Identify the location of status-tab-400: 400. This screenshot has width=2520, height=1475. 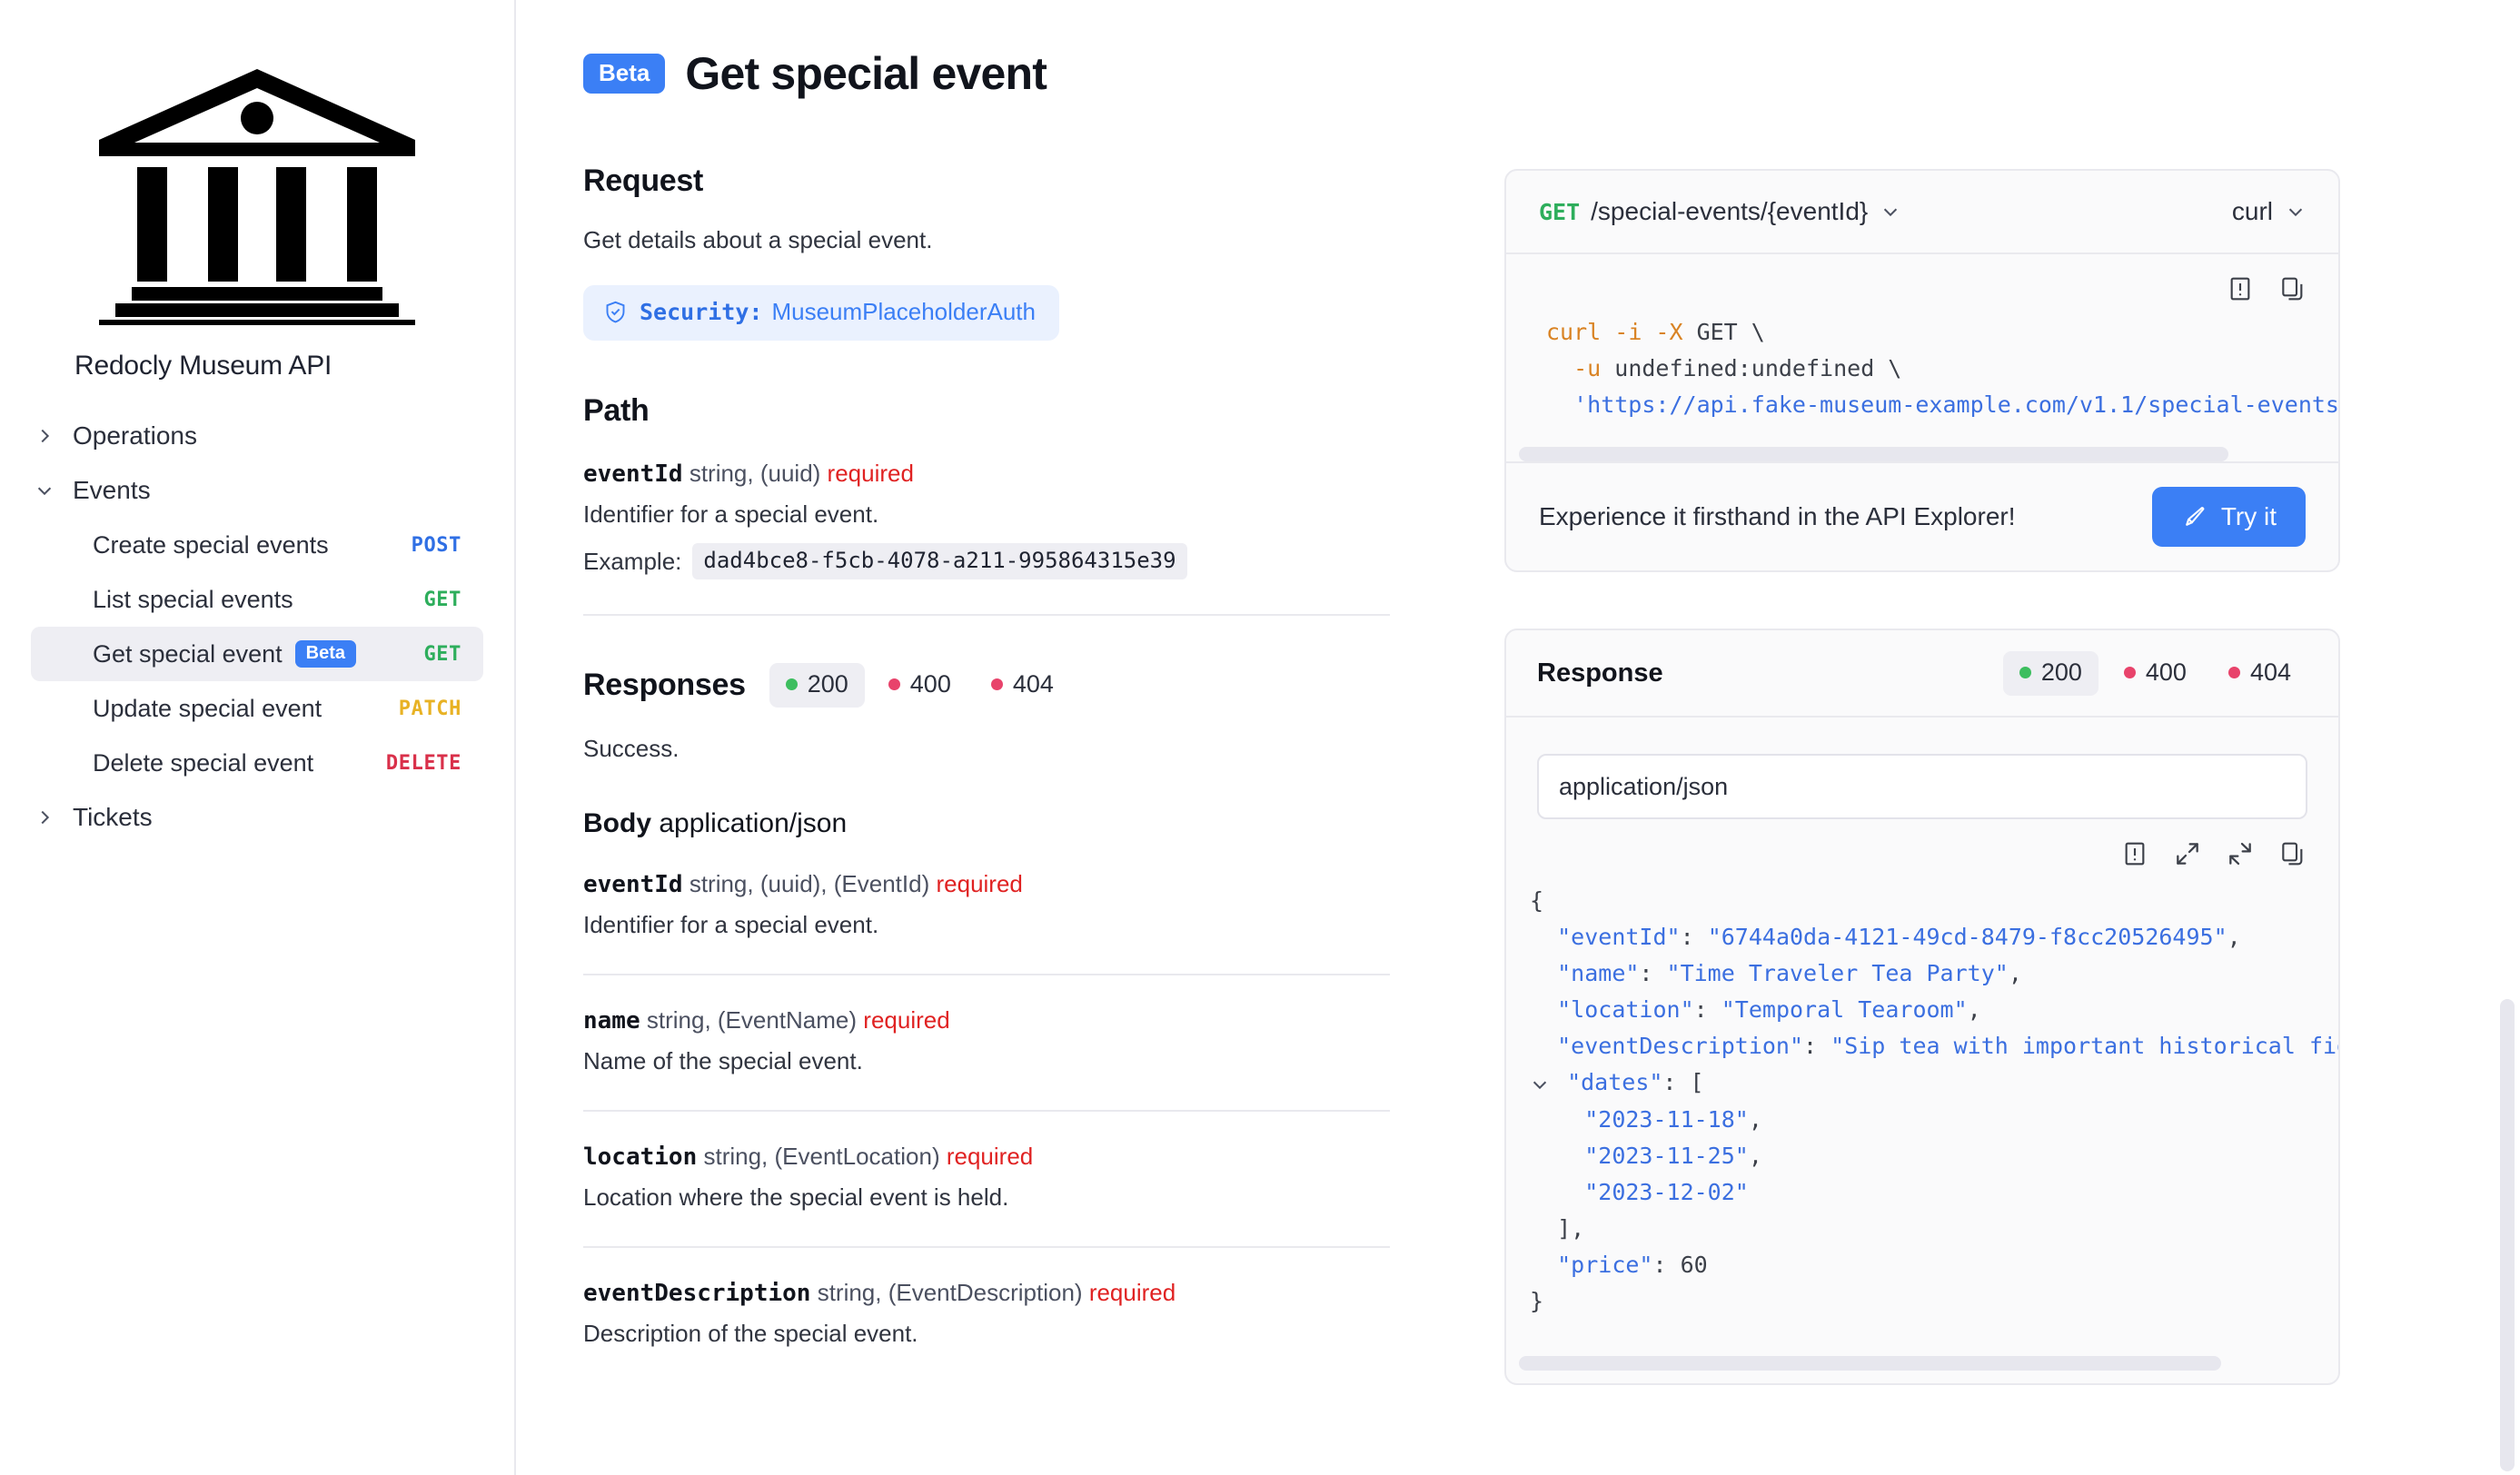
(919, 685).